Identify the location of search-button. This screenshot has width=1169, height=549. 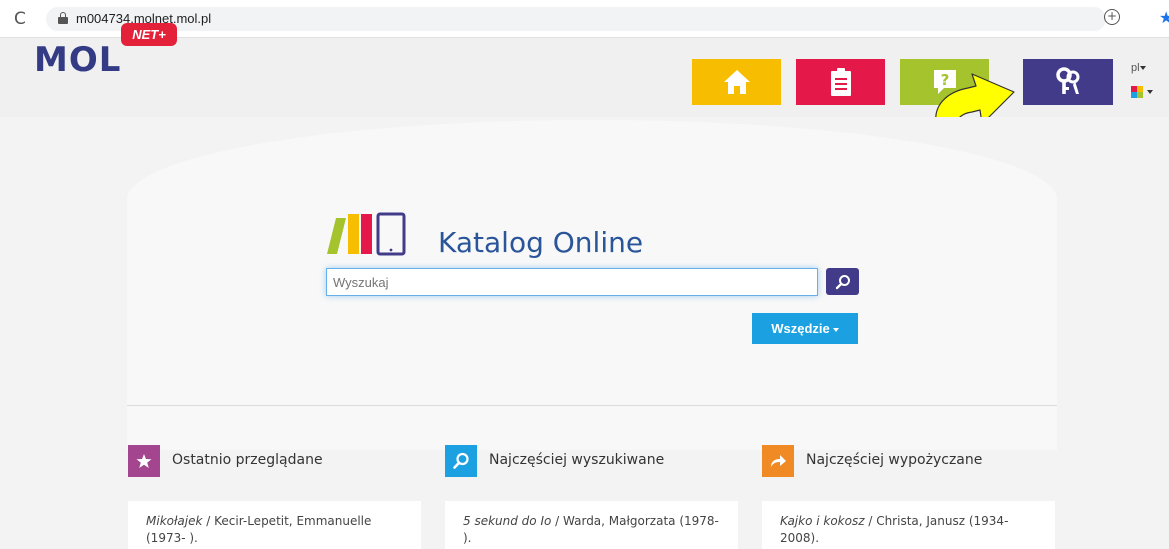
(842, 281).